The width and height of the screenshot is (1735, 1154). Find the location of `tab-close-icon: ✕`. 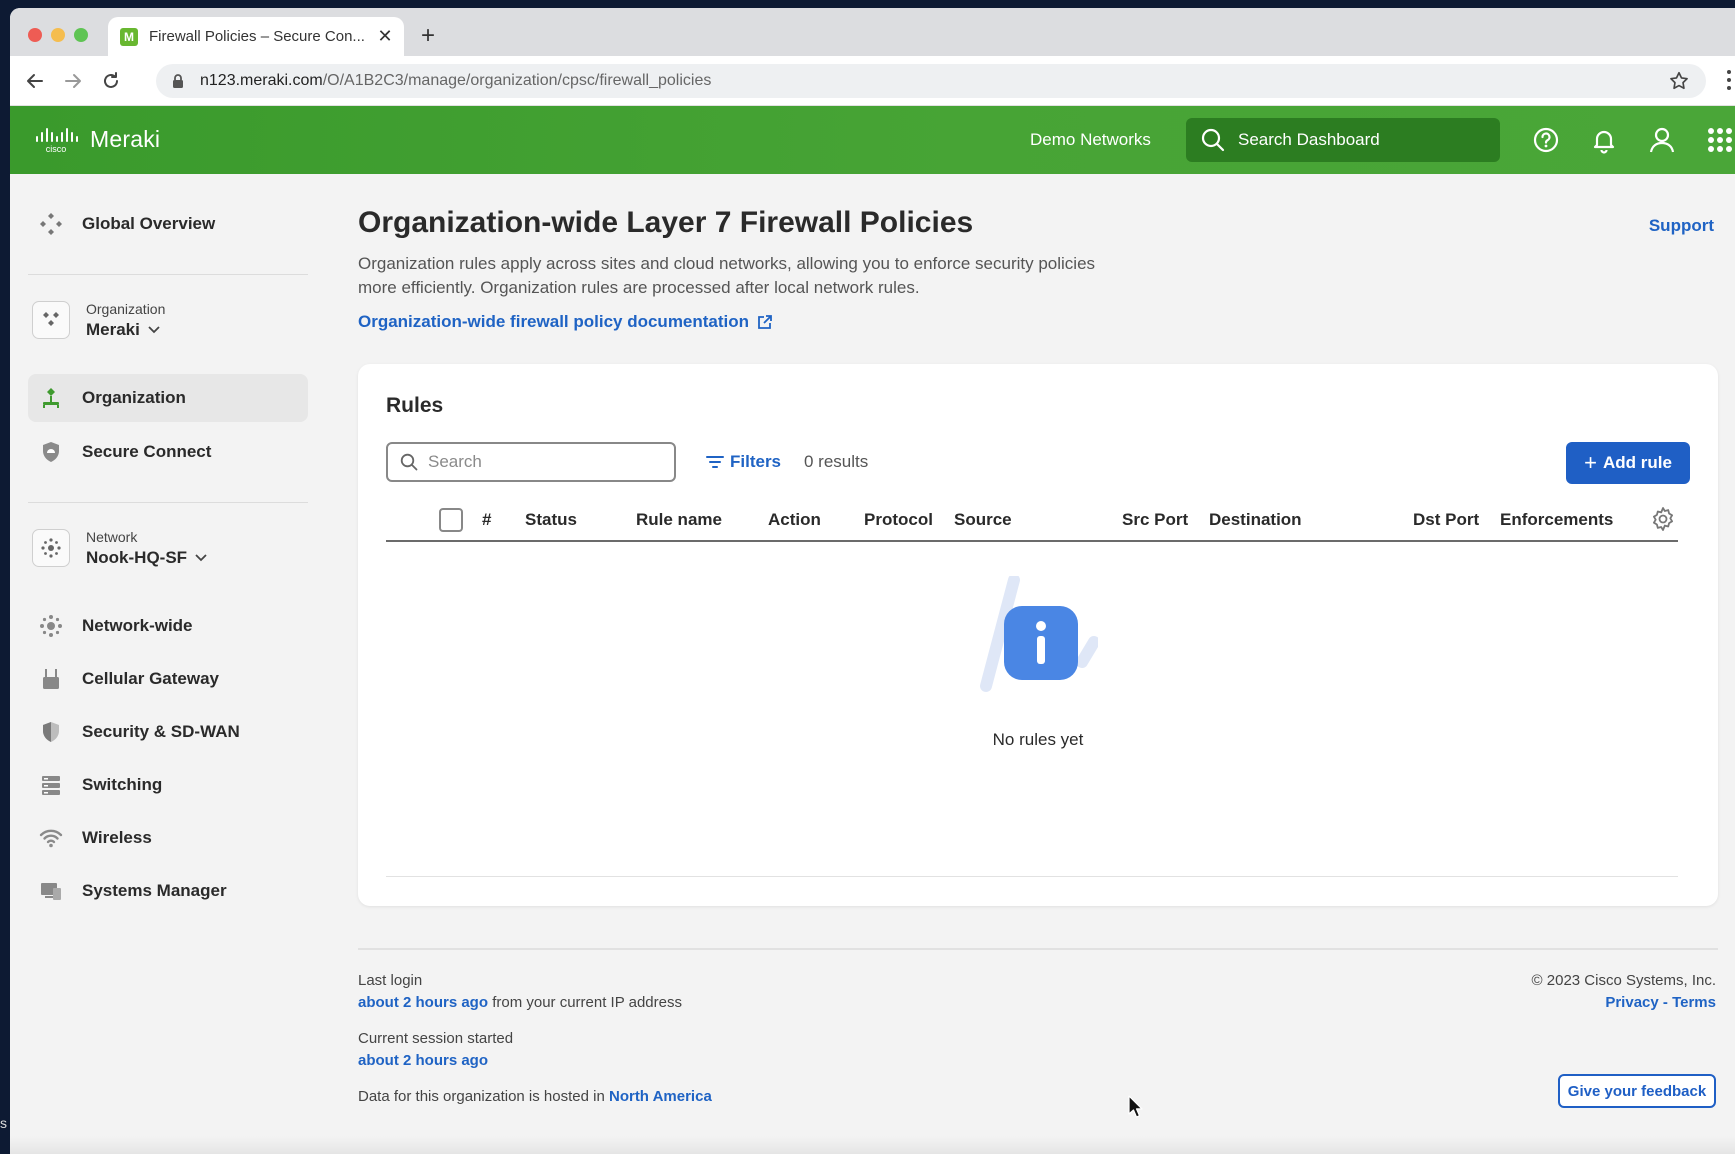

tab-close-icon: ✕ is located at coordinates (385, 36).